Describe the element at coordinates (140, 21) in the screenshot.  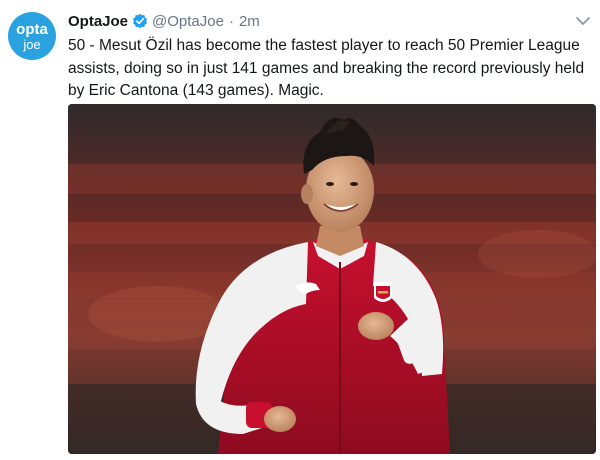
I see `verified-badge-icon` at that location.